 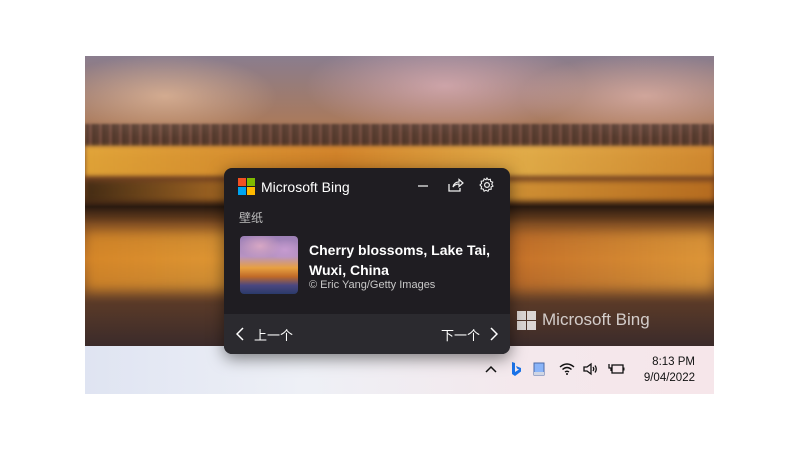 What do you see at coordinates (616, 369) in the screenshot?
I see `battery-icon` at bounding box center [616, 369].